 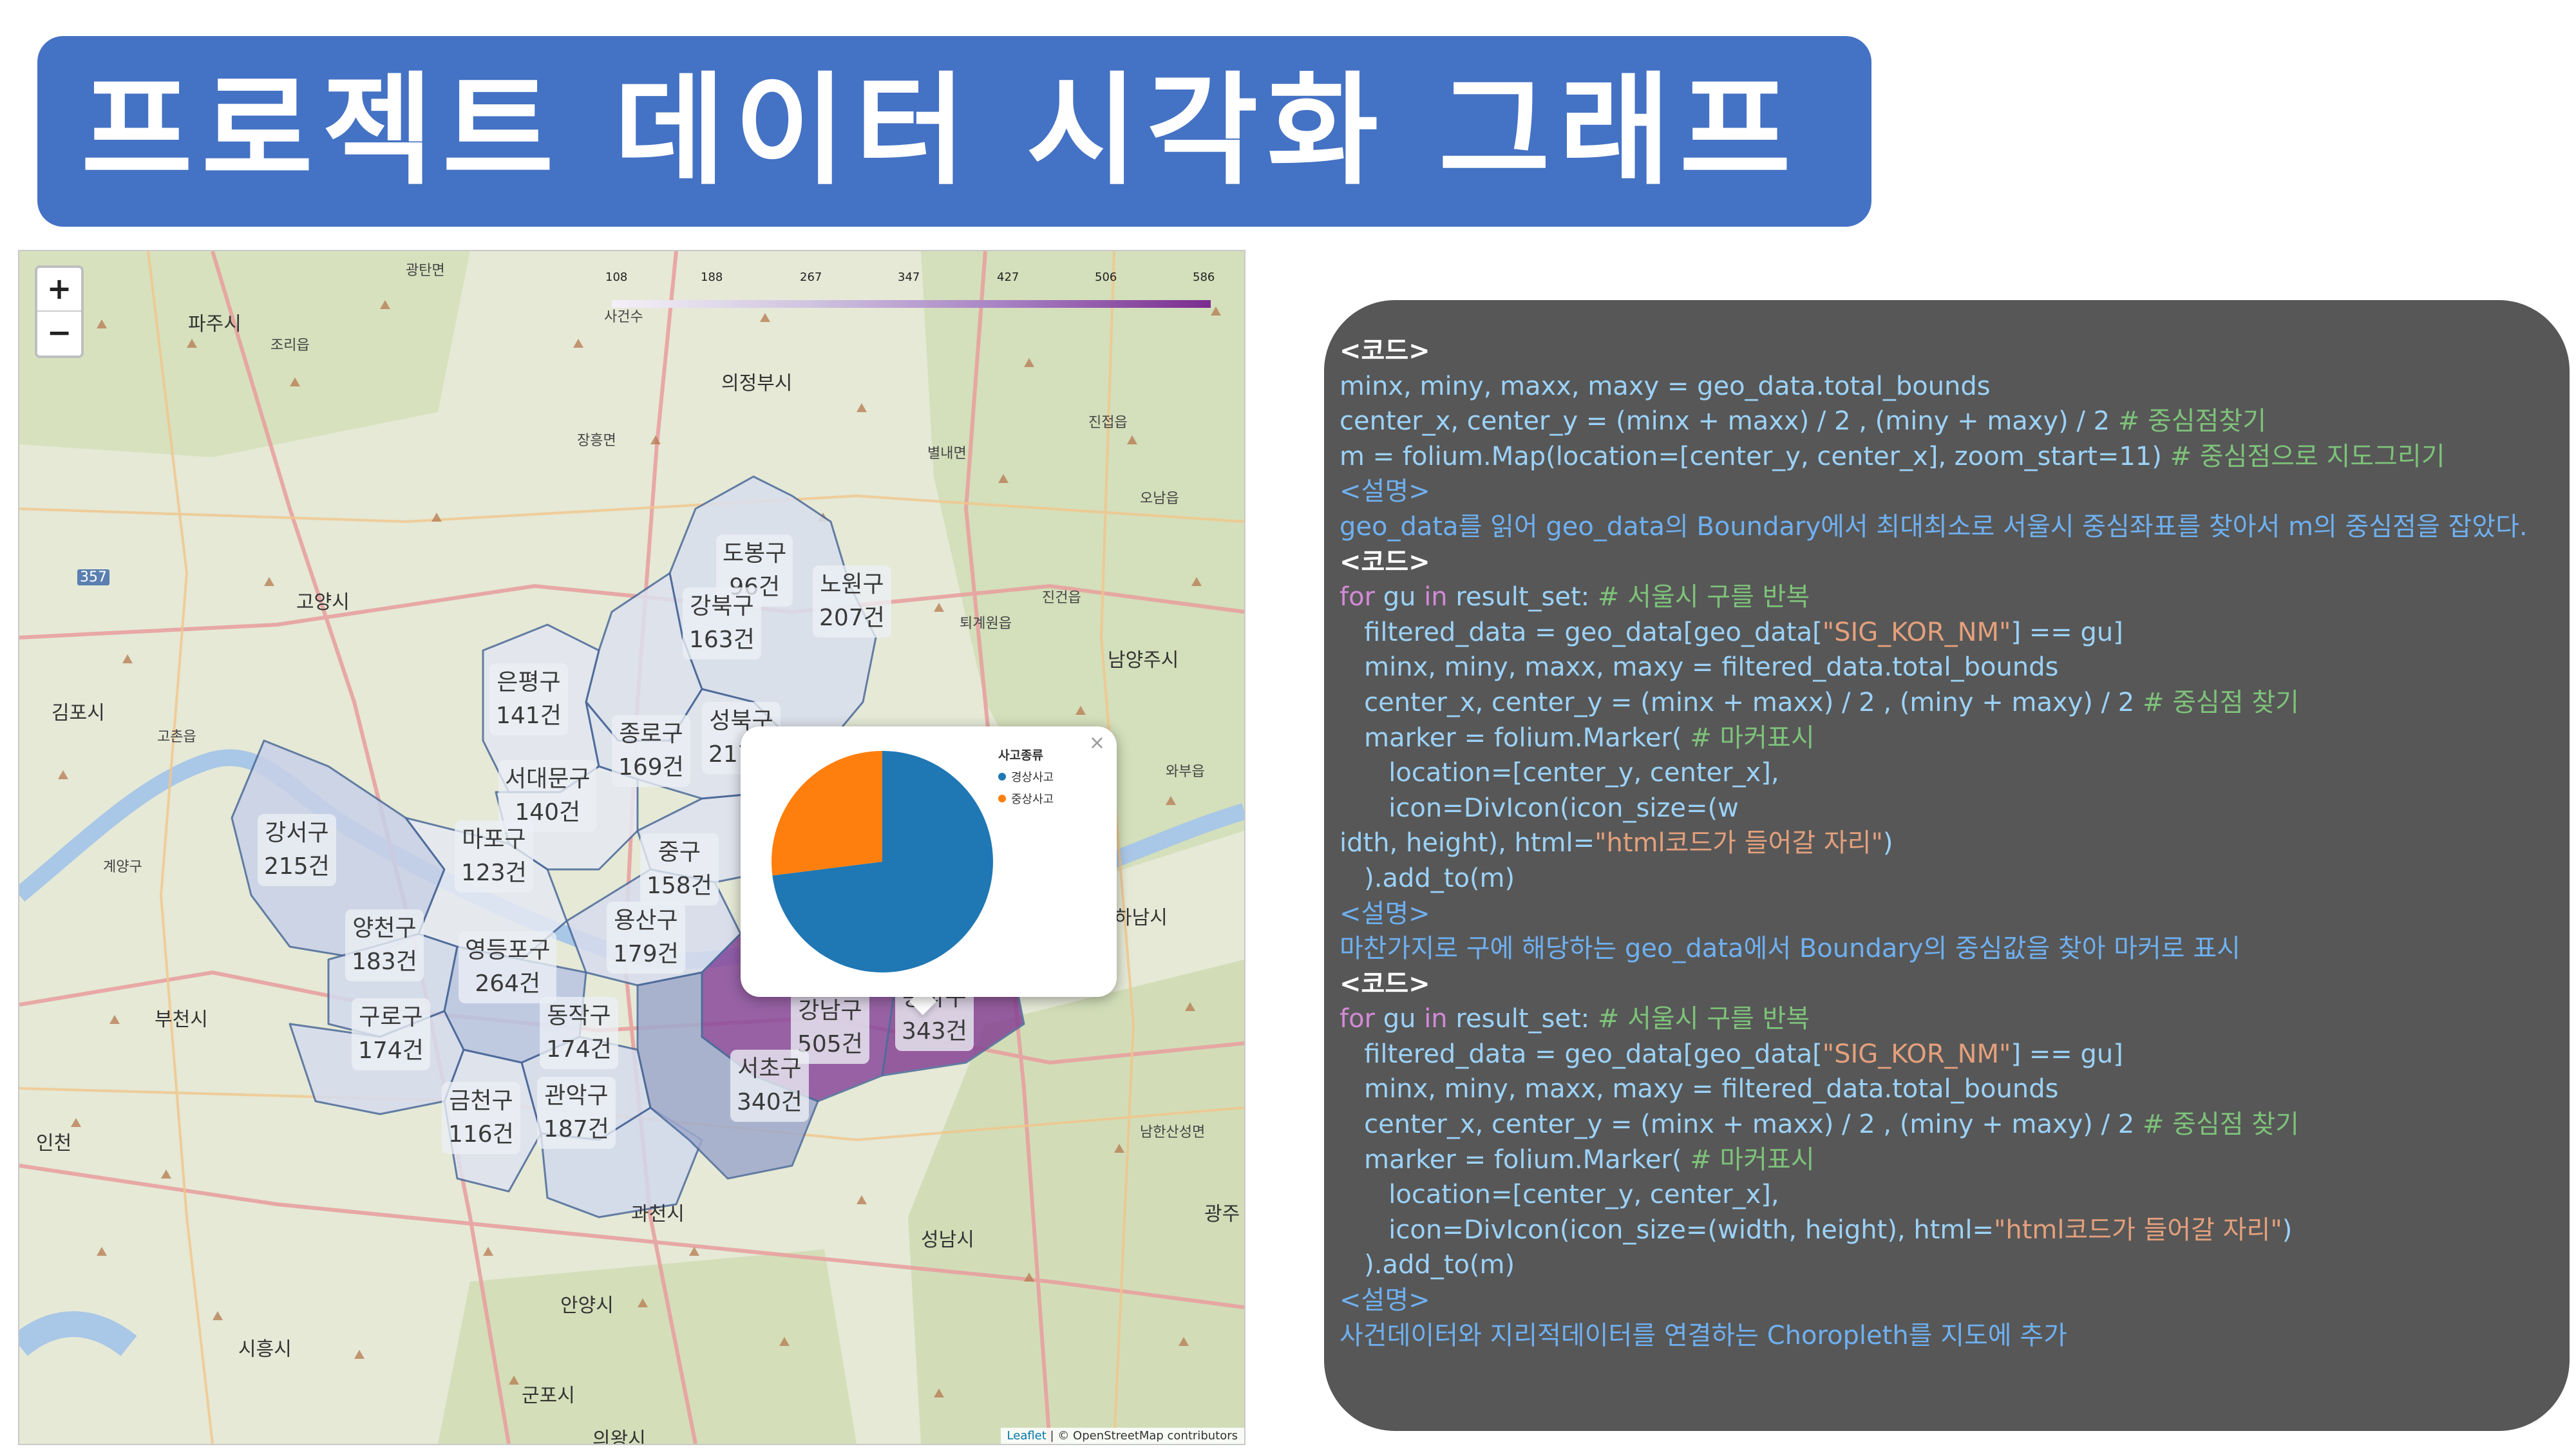 What do you see at coordinates (986, 624) in the screenshot?
I see `map-small-label: 퇴계원읍` at bounding box center [986, 624].